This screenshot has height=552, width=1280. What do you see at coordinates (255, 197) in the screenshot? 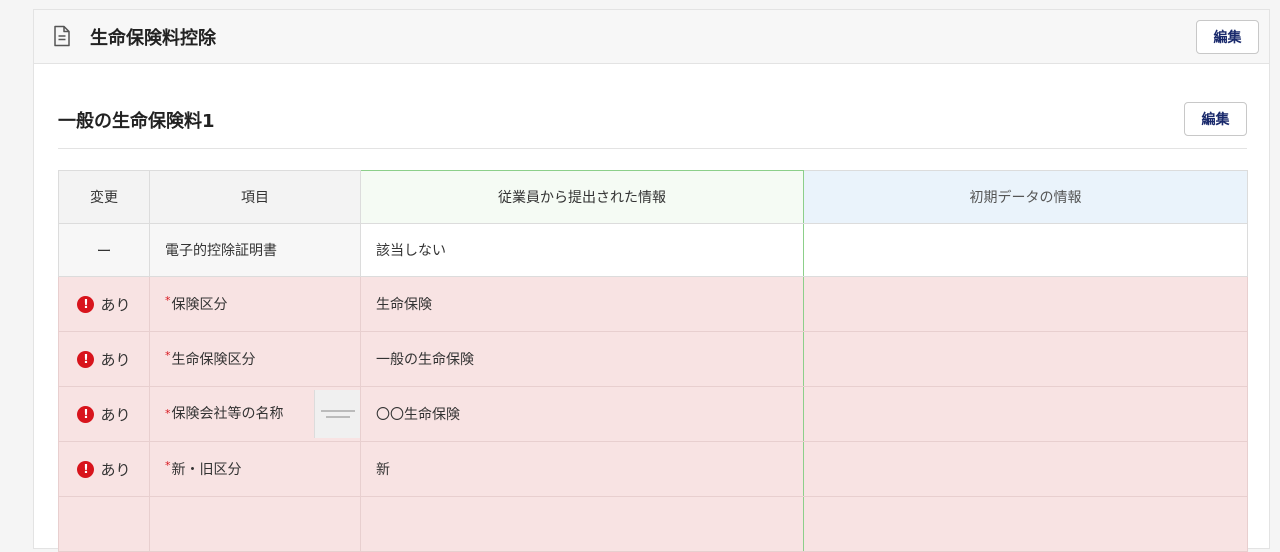
I see `header-item: 項目` at bounding box center [255, 197].